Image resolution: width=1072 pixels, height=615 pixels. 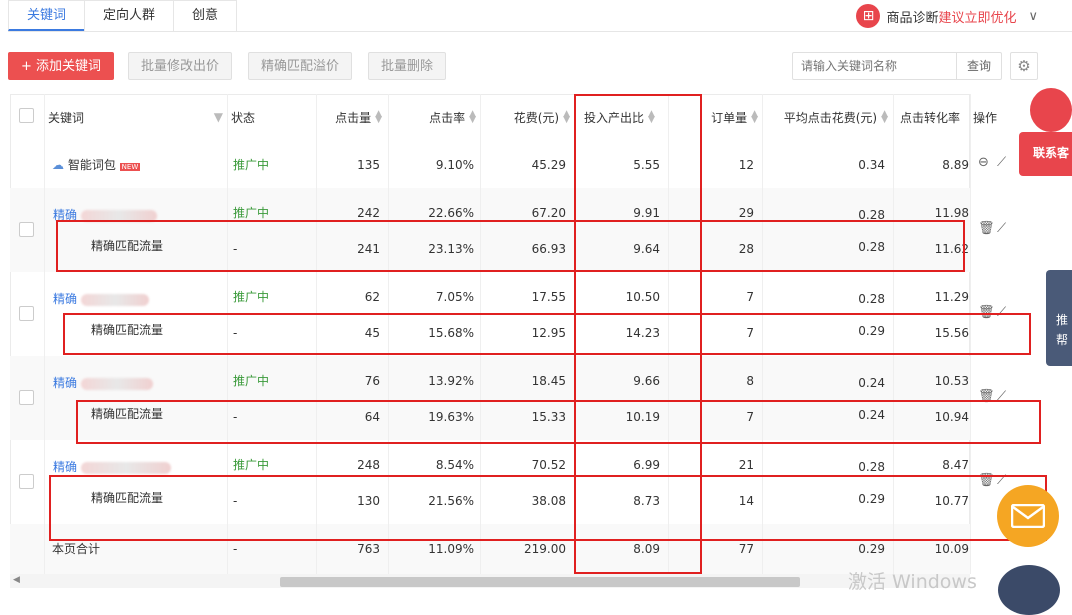 What do you see at coordinates (1051, 110) in the screenshot?
I see `mascot-icon` at bounding box center [1051, 110].